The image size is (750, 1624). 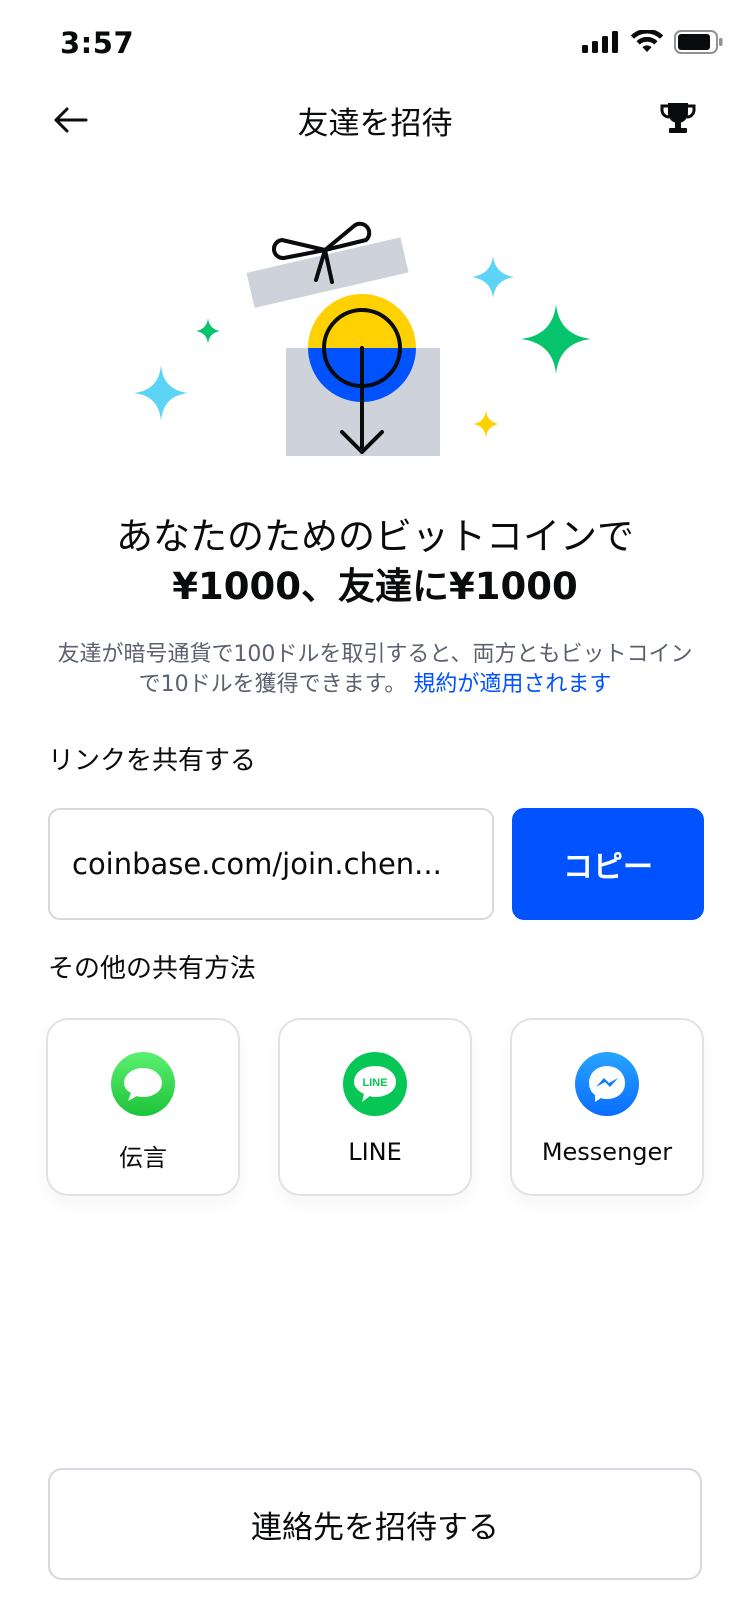 I want to click on invite-contacts-button: 連絡先を招待する, so click(x=375, y=1524).